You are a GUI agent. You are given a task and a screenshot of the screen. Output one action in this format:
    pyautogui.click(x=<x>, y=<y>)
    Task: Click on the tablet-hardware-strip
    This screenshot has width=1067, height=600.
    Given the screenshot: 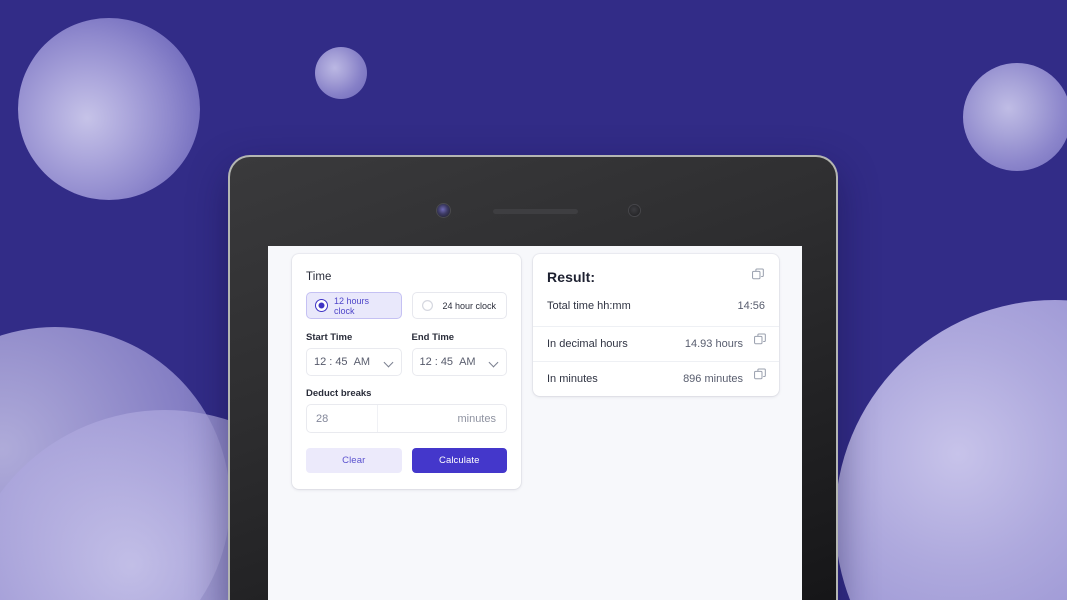 What is the action you would take?
    pyautogui.click(x=533, y=211)
    